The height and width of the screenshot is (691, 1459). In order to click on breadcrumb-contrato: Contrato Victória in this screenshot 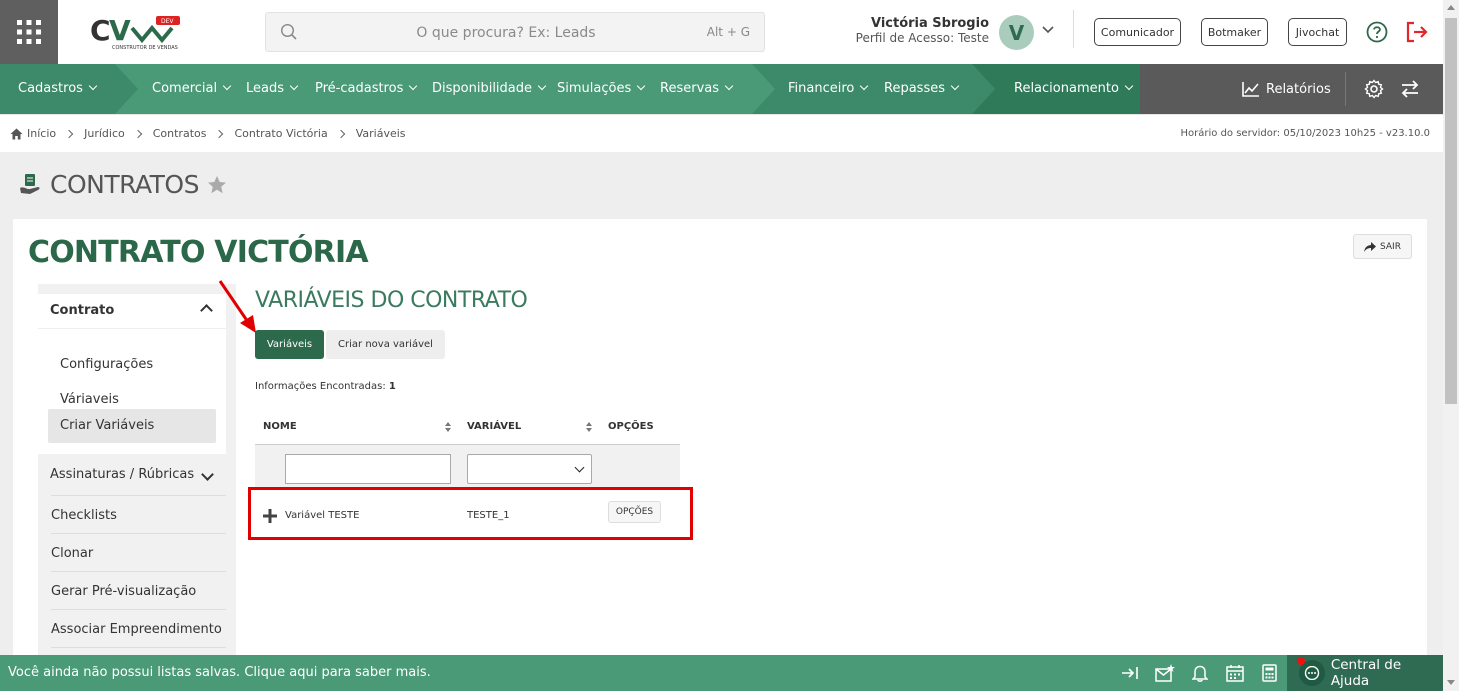, I will do `click(280, 133)`.